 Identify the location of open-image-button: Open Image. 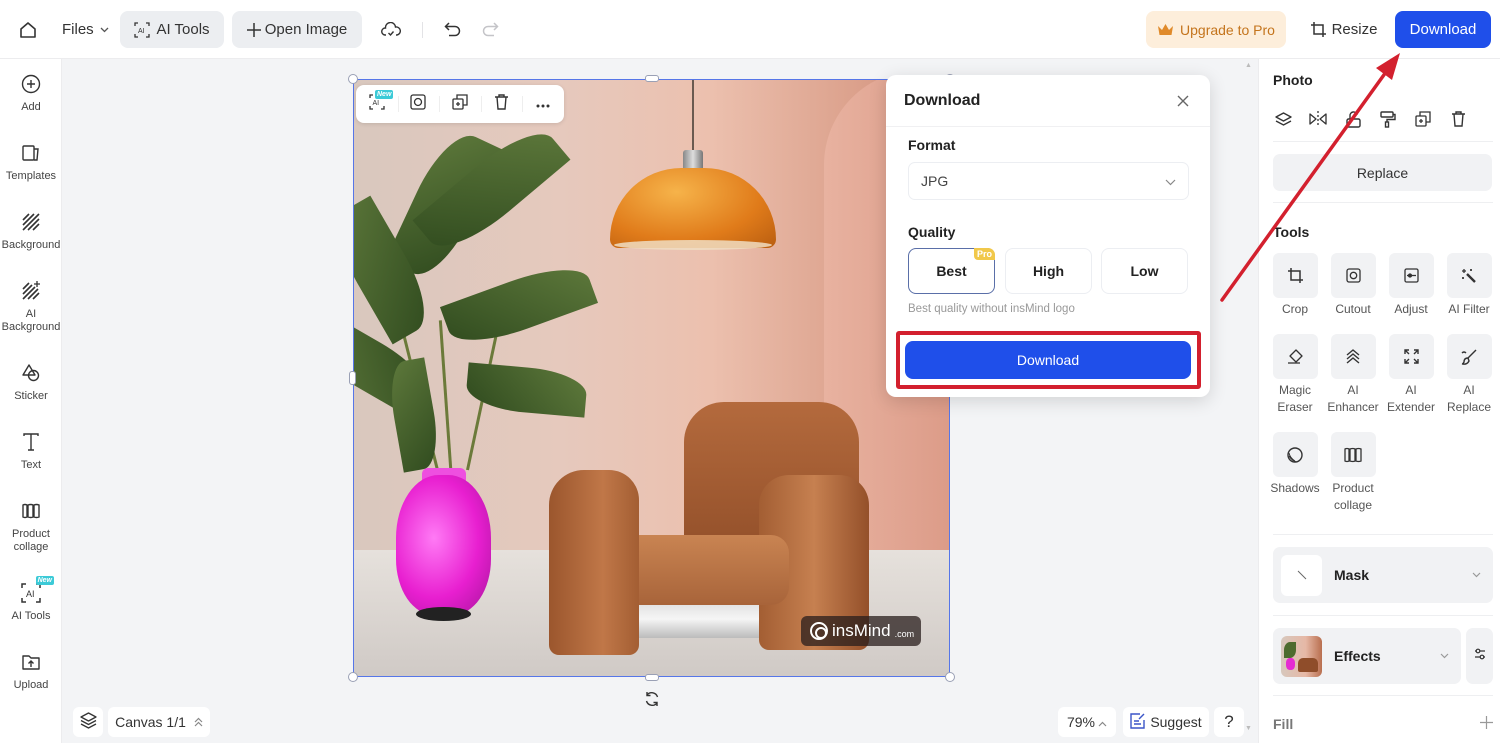
(297, 29).